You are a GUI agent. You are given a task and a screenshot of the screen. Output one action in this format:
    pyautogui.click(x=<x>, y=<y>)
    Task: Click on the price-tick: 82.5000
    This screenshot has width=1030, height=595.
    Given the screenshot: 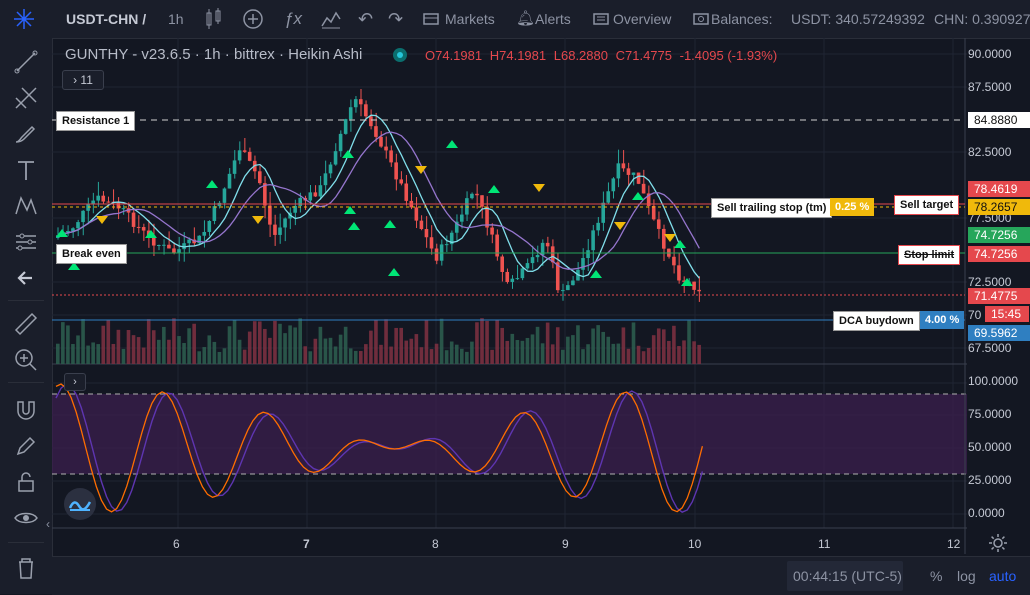 What is the action you would take?
    pyautogui.click(x=990, y=152)
    